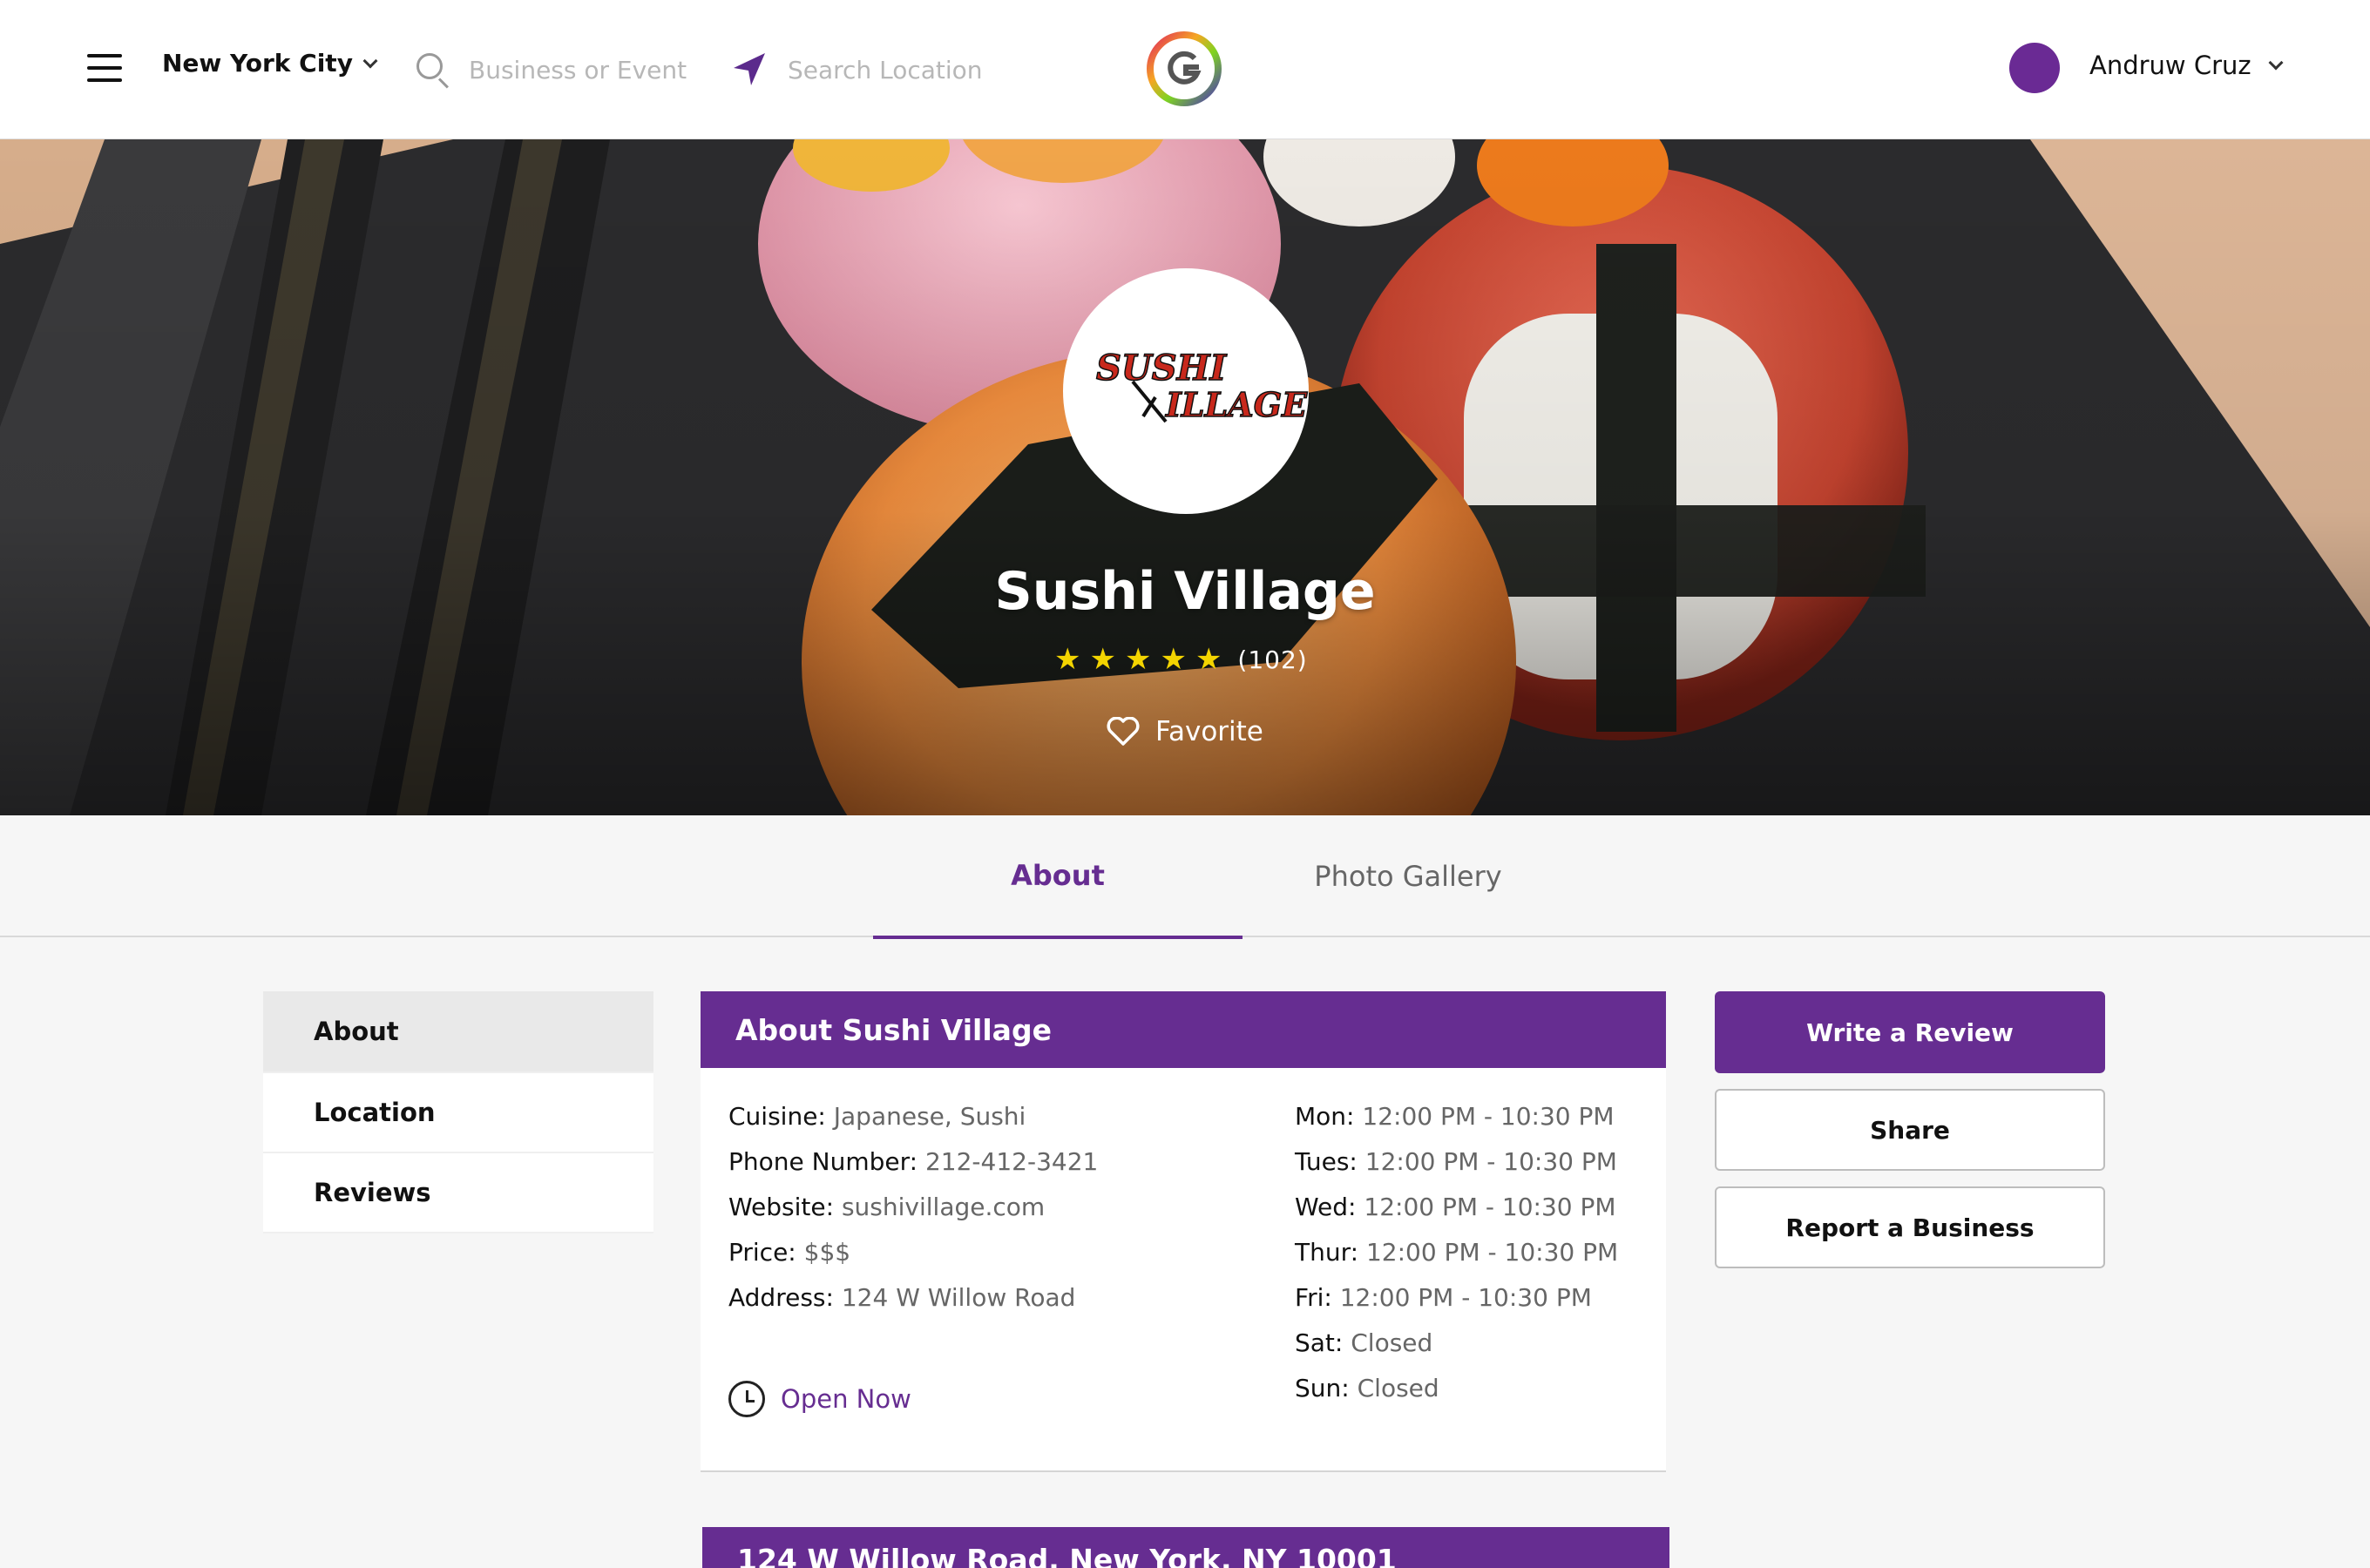 The width and height of the screenshot is (2370, 1568). I want to click on detail-cuisine: Cuisine: Japanese, Sushi, so click(877, 1116).